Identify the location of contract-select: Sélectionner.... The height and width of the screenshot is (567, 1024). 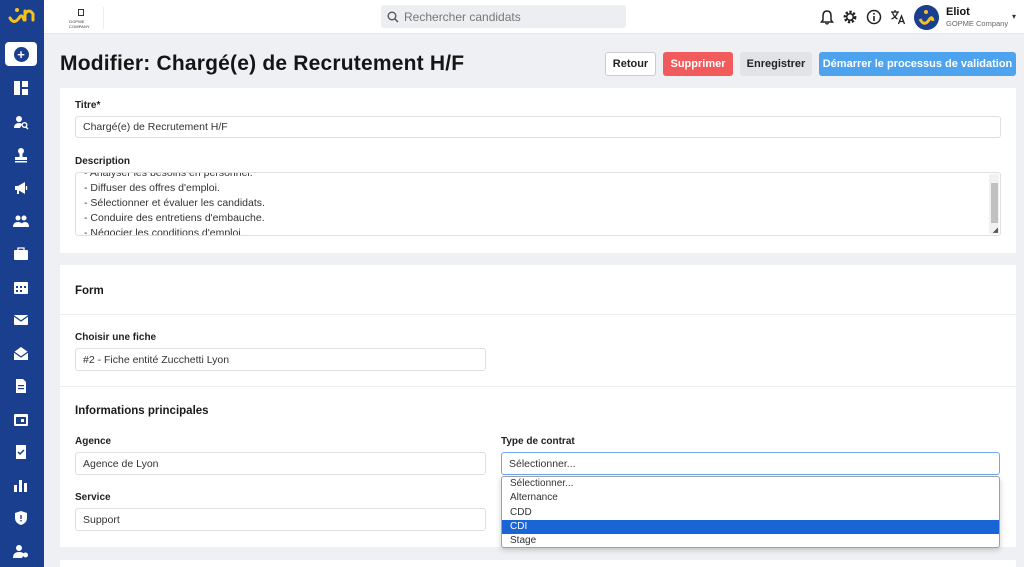
(750, 463).